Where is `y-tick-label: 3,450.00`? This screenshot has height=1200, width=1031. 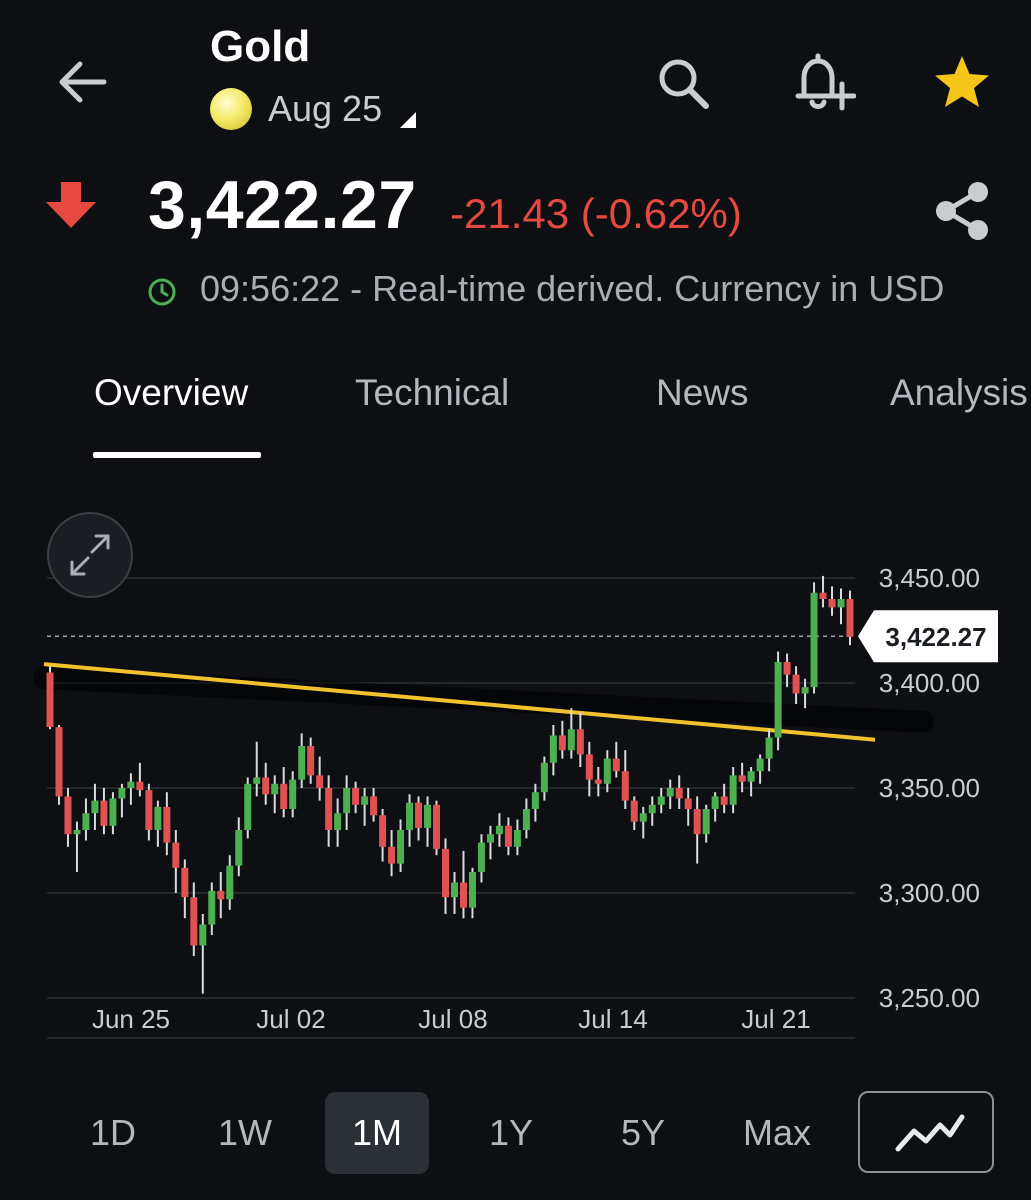 y-tick-label: 3,450.00 is located at coordinates (929, 578).